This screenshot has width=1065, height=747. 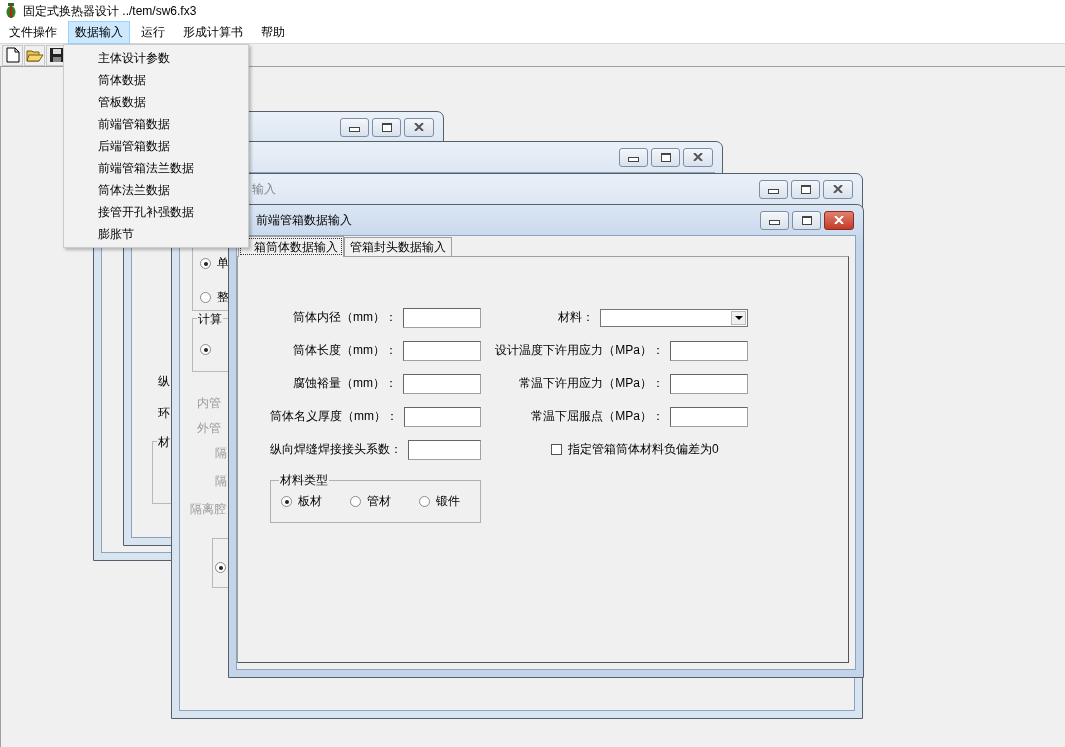 I want to click on window-title: 前端管箱数据输入, so click(x=303, y=220).